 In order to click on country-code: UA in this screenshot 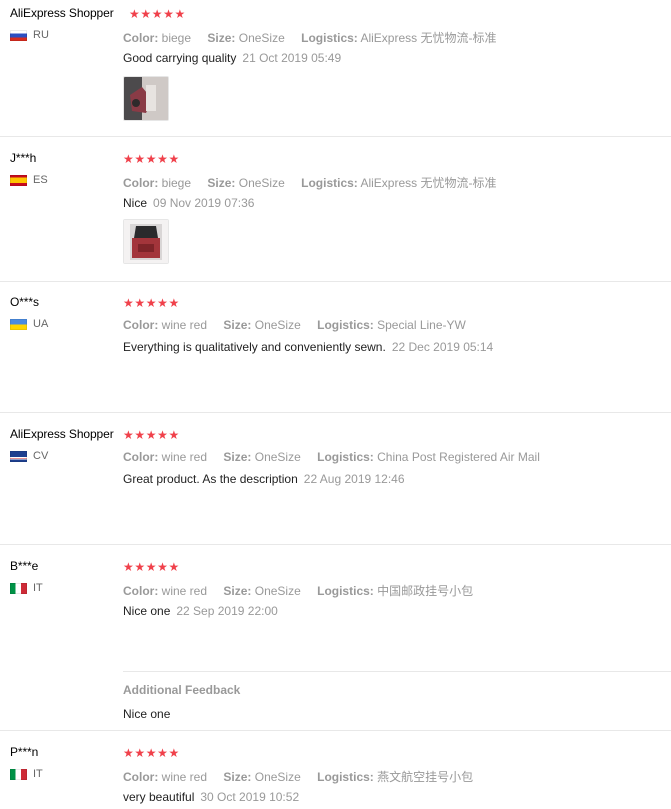, I will do `click(41, 324)`.